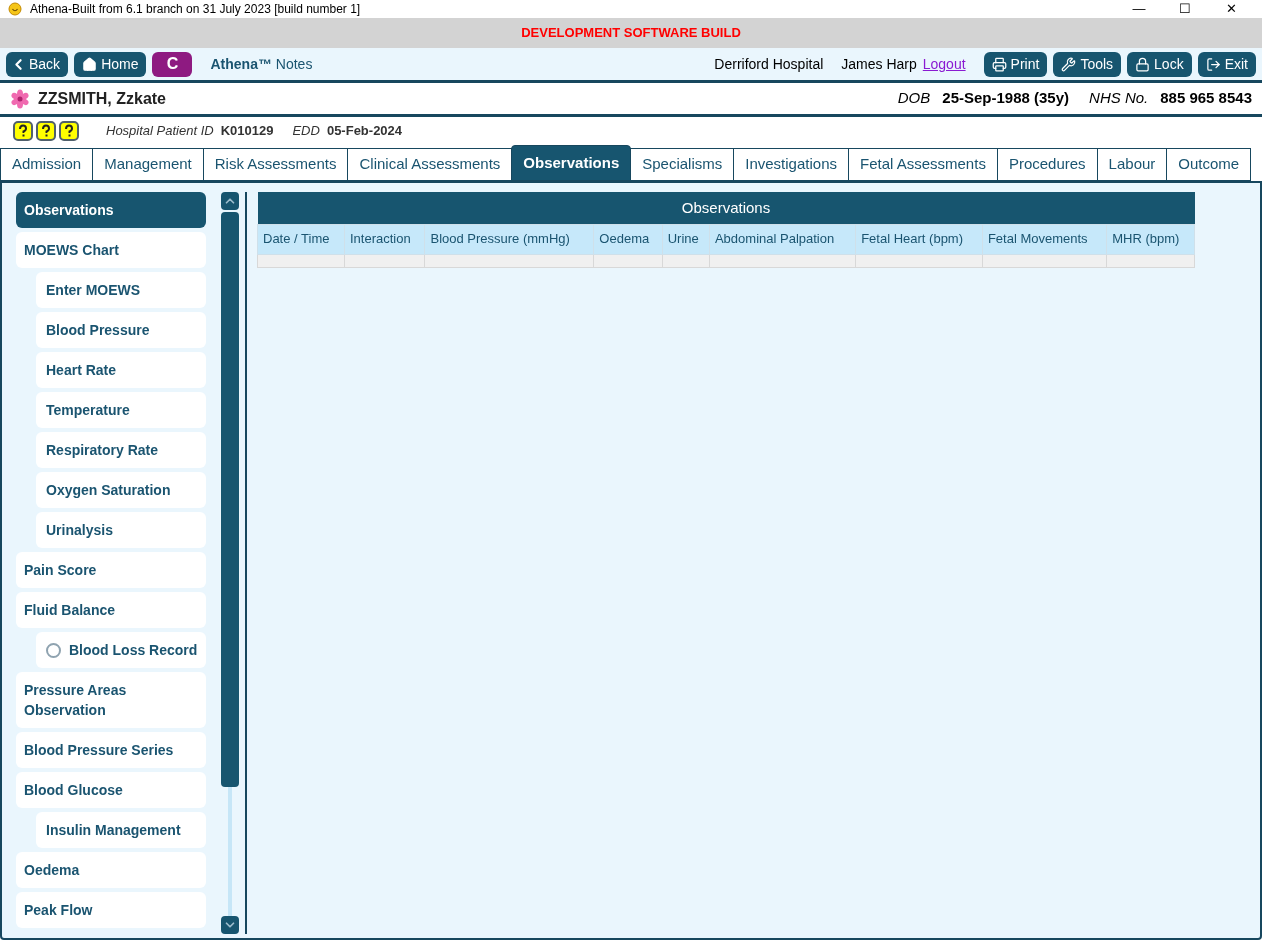 This screenshot has width=1262, height=940. I want to click on hospital-name: Derriford Hospital, so click(769, 64).